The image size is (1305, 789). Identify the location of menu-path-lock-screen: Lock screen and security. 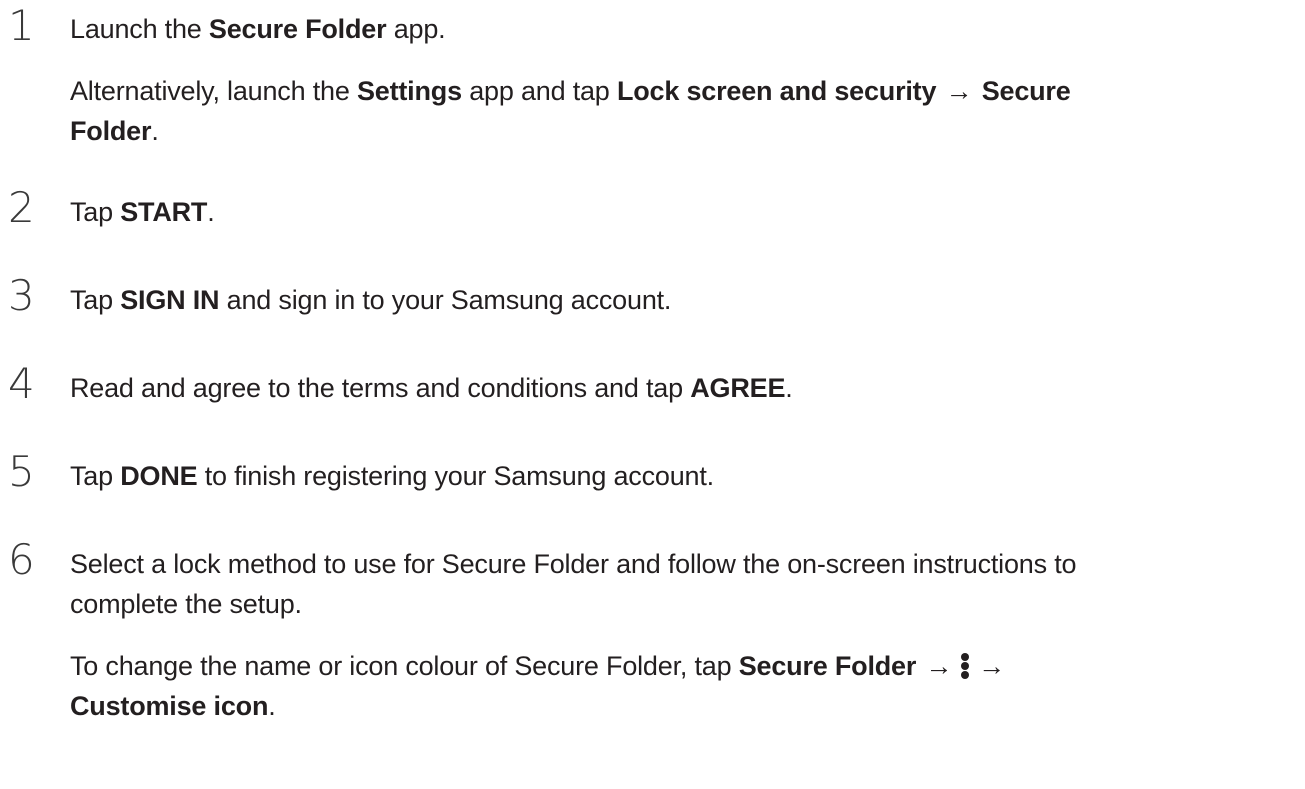
(776, 91).